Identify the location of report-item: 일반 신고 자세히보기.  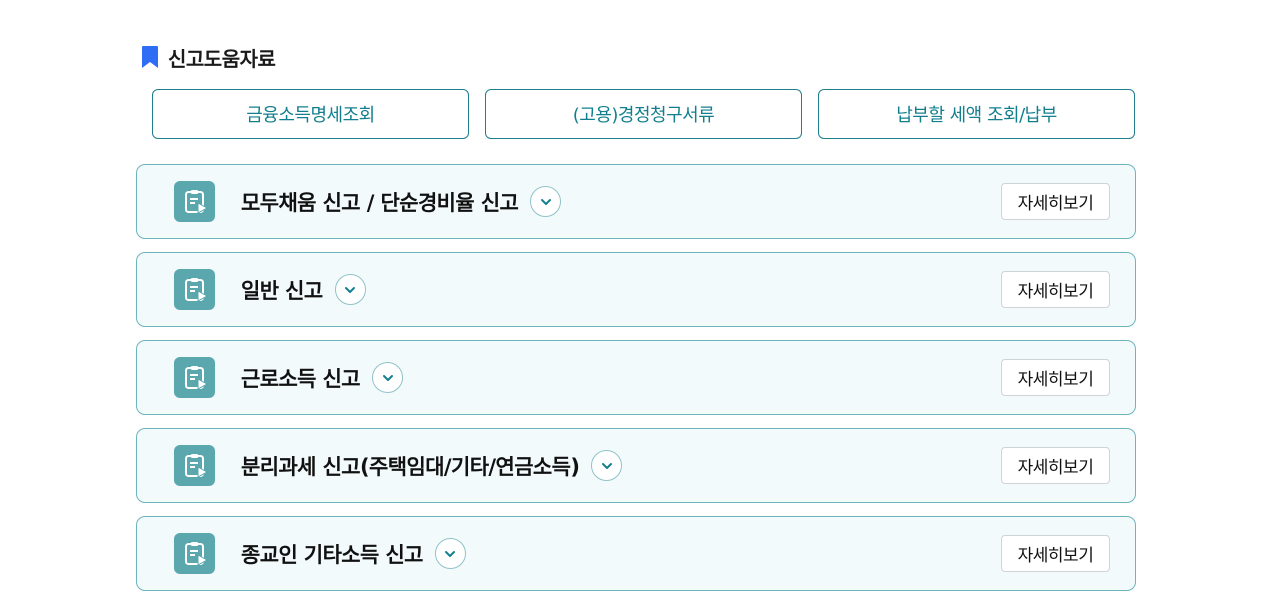
(636, 289).